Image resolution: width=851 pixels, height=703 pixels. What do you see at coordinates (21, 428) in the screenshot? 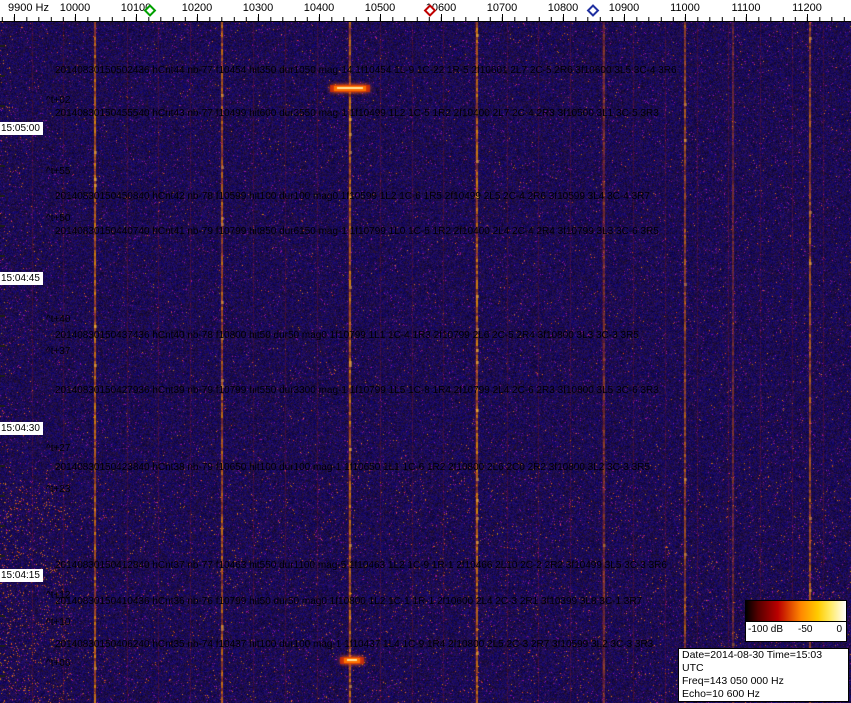
I see `time-axis-label: 15:04:30` at bounding box center [21, 428].